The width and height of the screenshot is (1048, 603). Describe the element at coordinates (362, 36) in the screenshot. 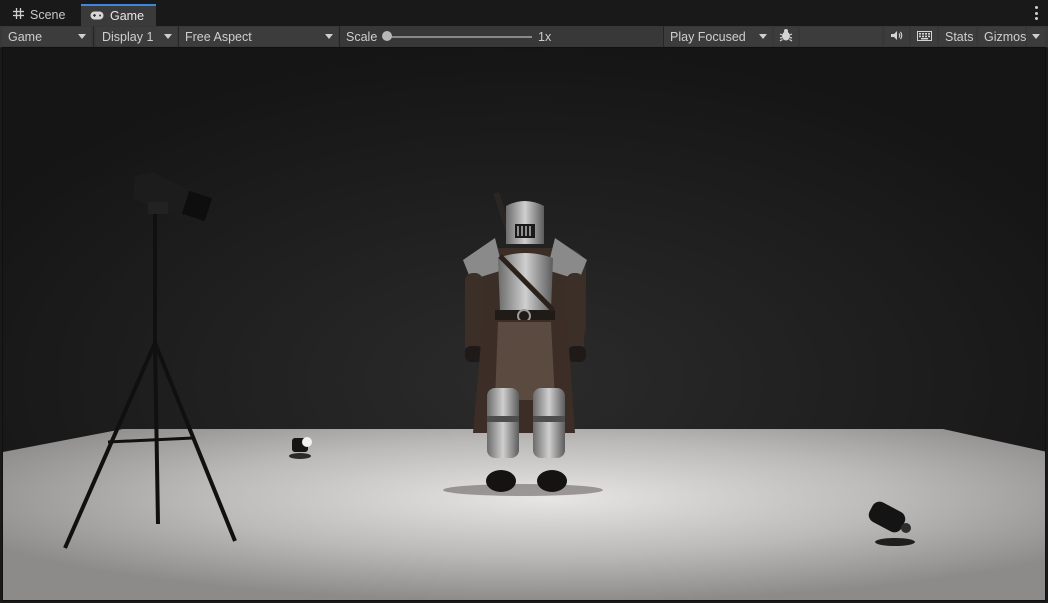

I see `scale-label: Scale` at that location.